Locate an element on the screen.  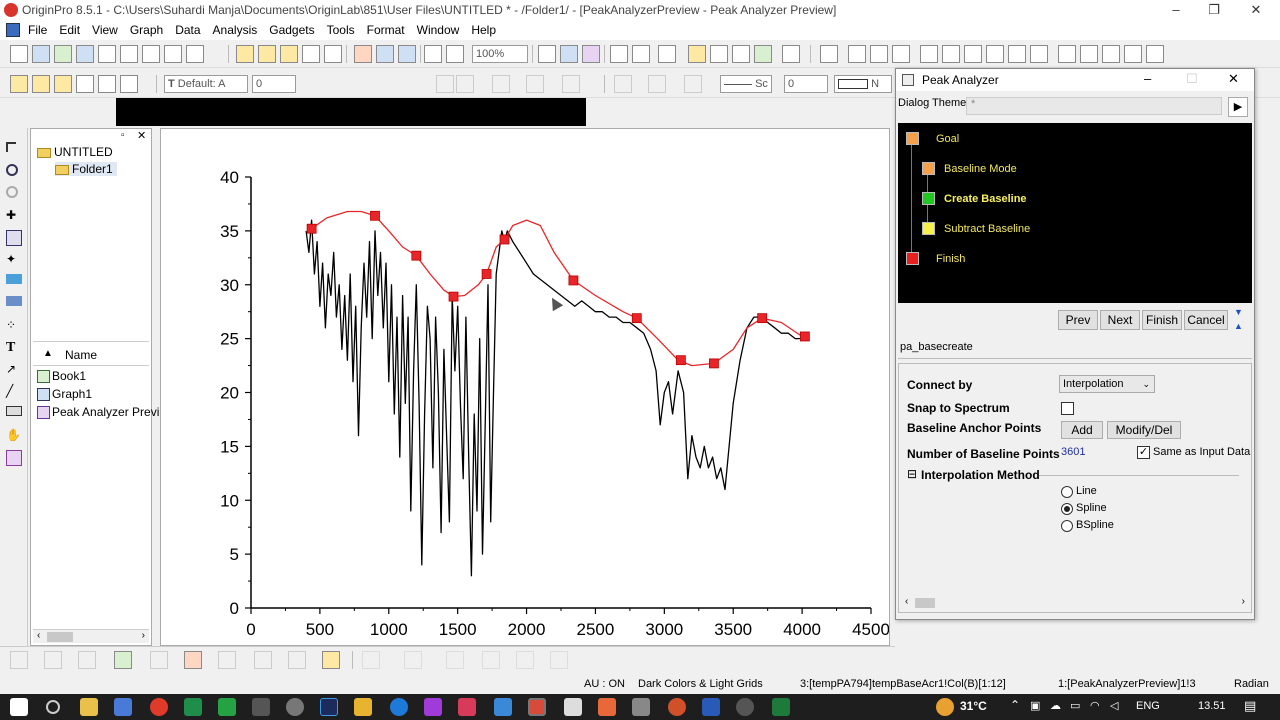
new-layout-icon is located at coordinates (151, 54).